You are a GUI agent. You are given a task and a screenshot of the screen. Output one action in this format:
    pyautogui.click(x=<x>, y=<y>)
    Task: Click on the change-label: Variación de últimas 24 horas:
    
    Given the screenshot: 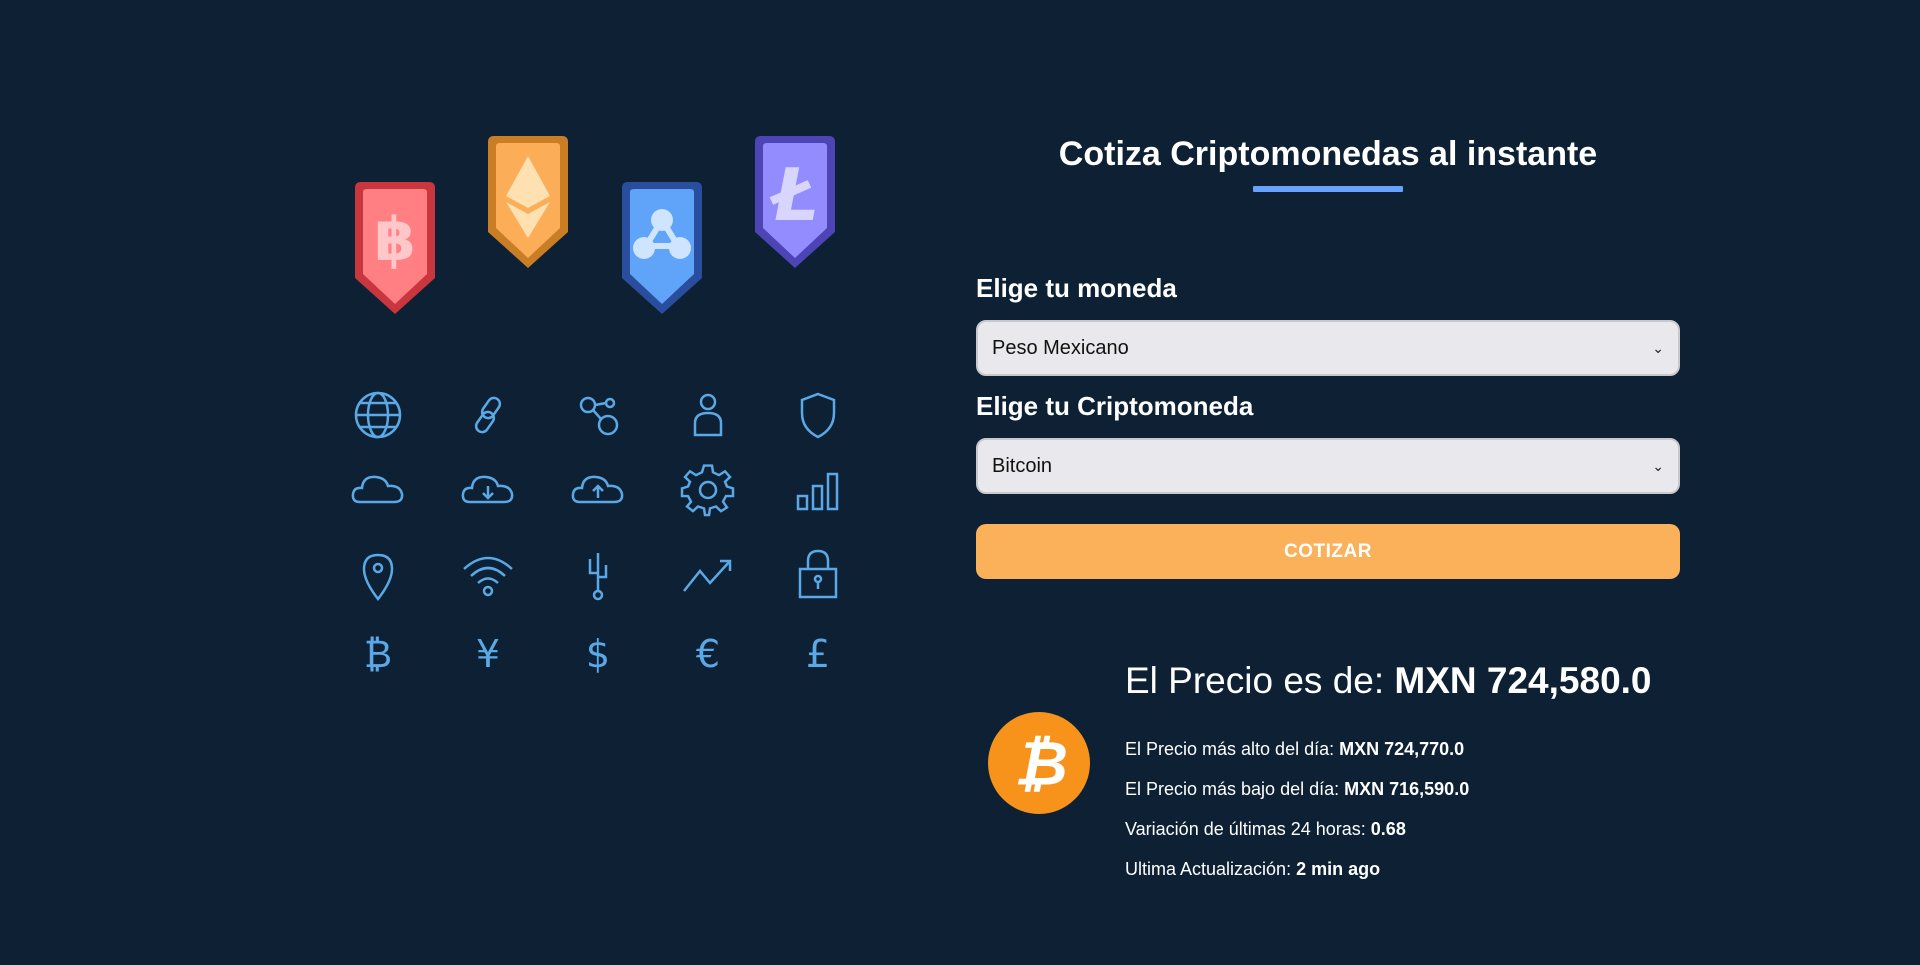 What is the action you would take?
    pyautogui.click(x=1248, y=829)
    